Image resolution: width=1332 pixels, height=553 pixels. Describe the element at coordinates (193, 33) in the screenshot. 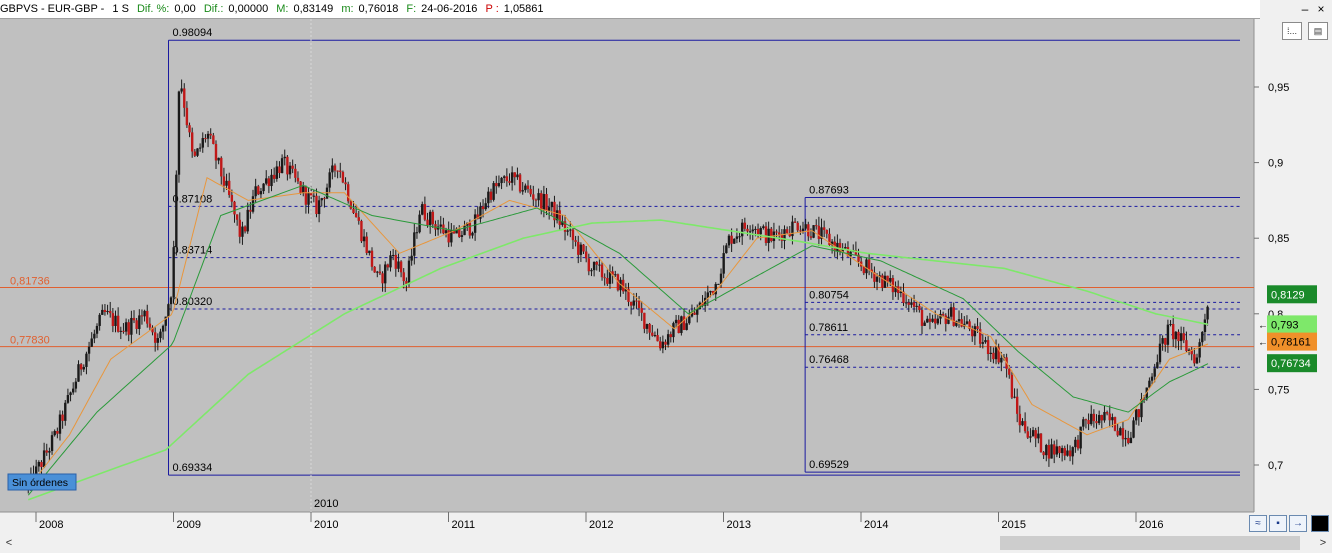

I see `fib-level-label: 0.98094` at that location.